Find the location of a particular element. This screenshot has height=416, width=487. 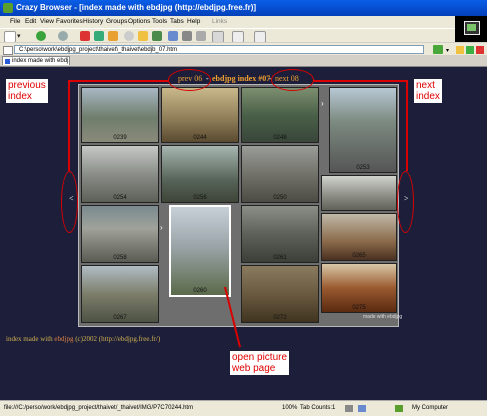

go-dropdown-icon: ▾ is located at coordinates (447, 50).